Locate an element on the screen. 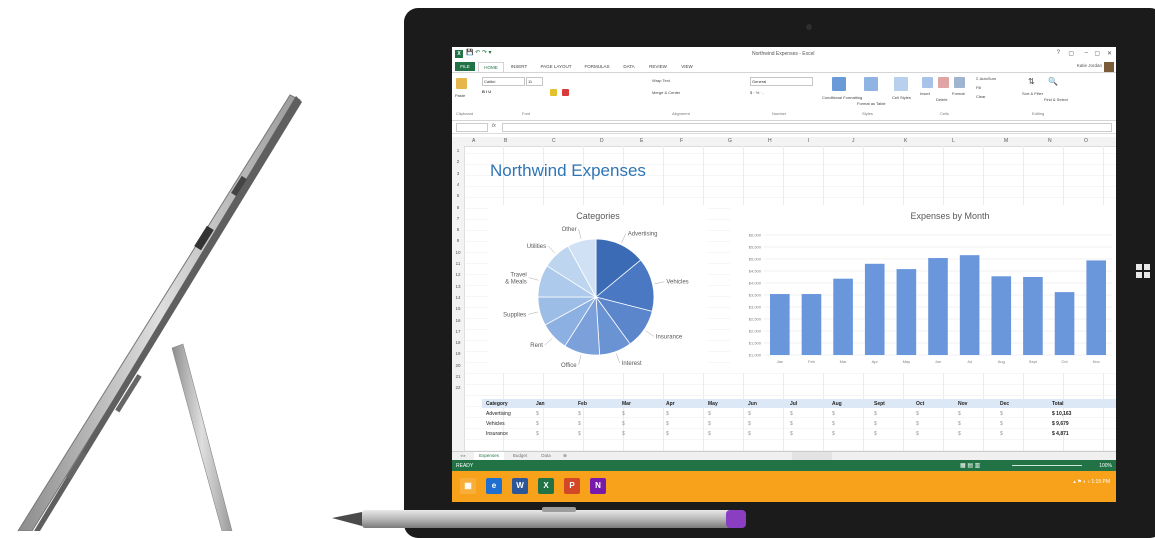 This screenshot has width=1155, height=538. table-row: Insurance $ $ $ $ $ $ $ $ $ $ $ $ $ 4,871 is located at coordinates (799, 433).